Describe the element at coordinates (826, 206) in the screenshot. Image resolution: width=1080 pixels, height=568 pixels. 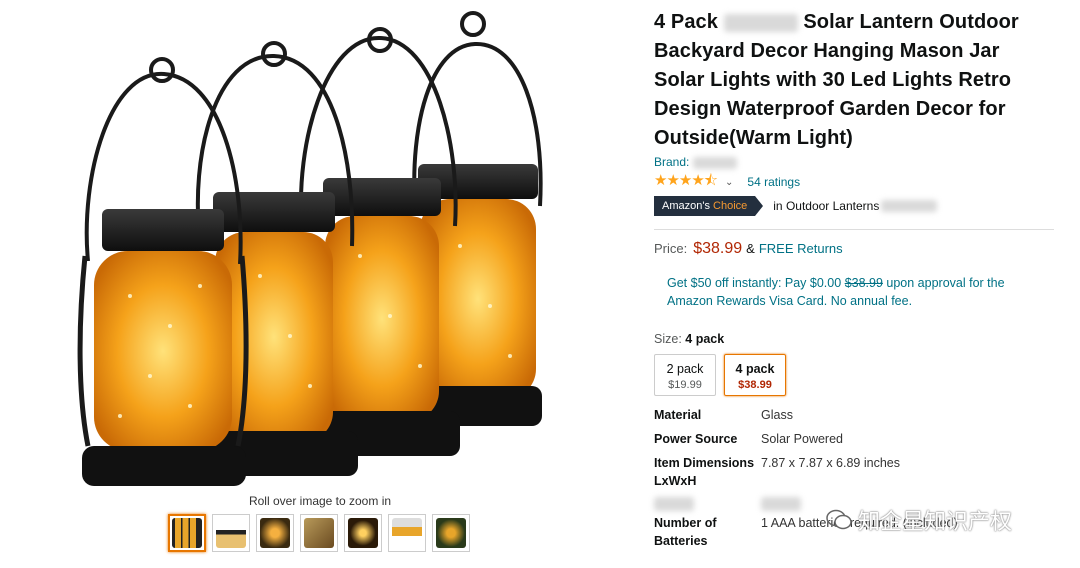
I see `choice-category: in Outdoor Lanterns` at that location.